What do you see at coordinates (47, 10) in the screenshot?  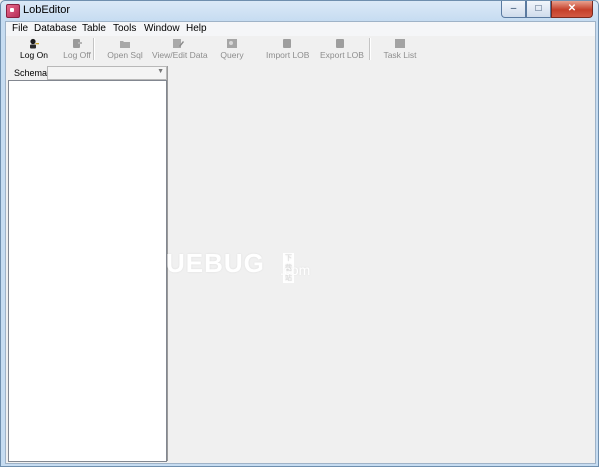 I see `window-title: LobEditor` at bounding box center [47, 10].